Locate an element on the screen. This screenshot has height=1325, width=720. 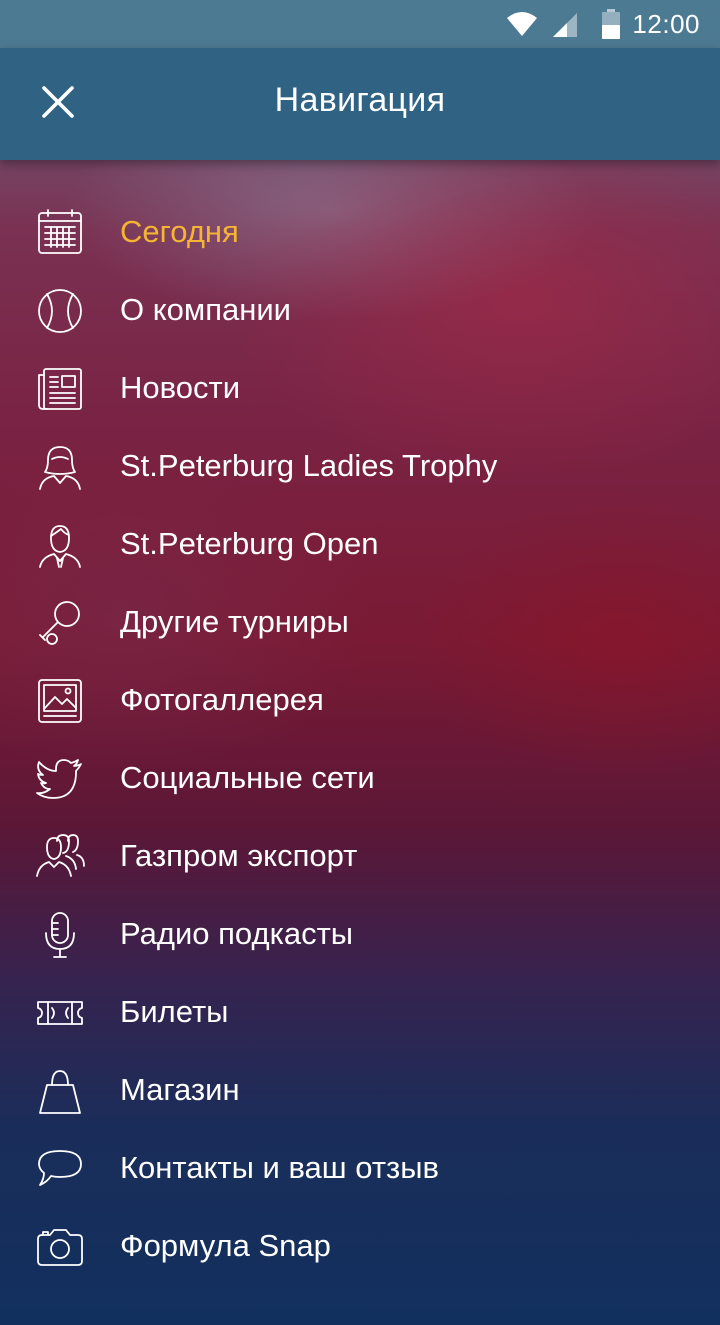
battery-icon is located at coordinates (611, 26).